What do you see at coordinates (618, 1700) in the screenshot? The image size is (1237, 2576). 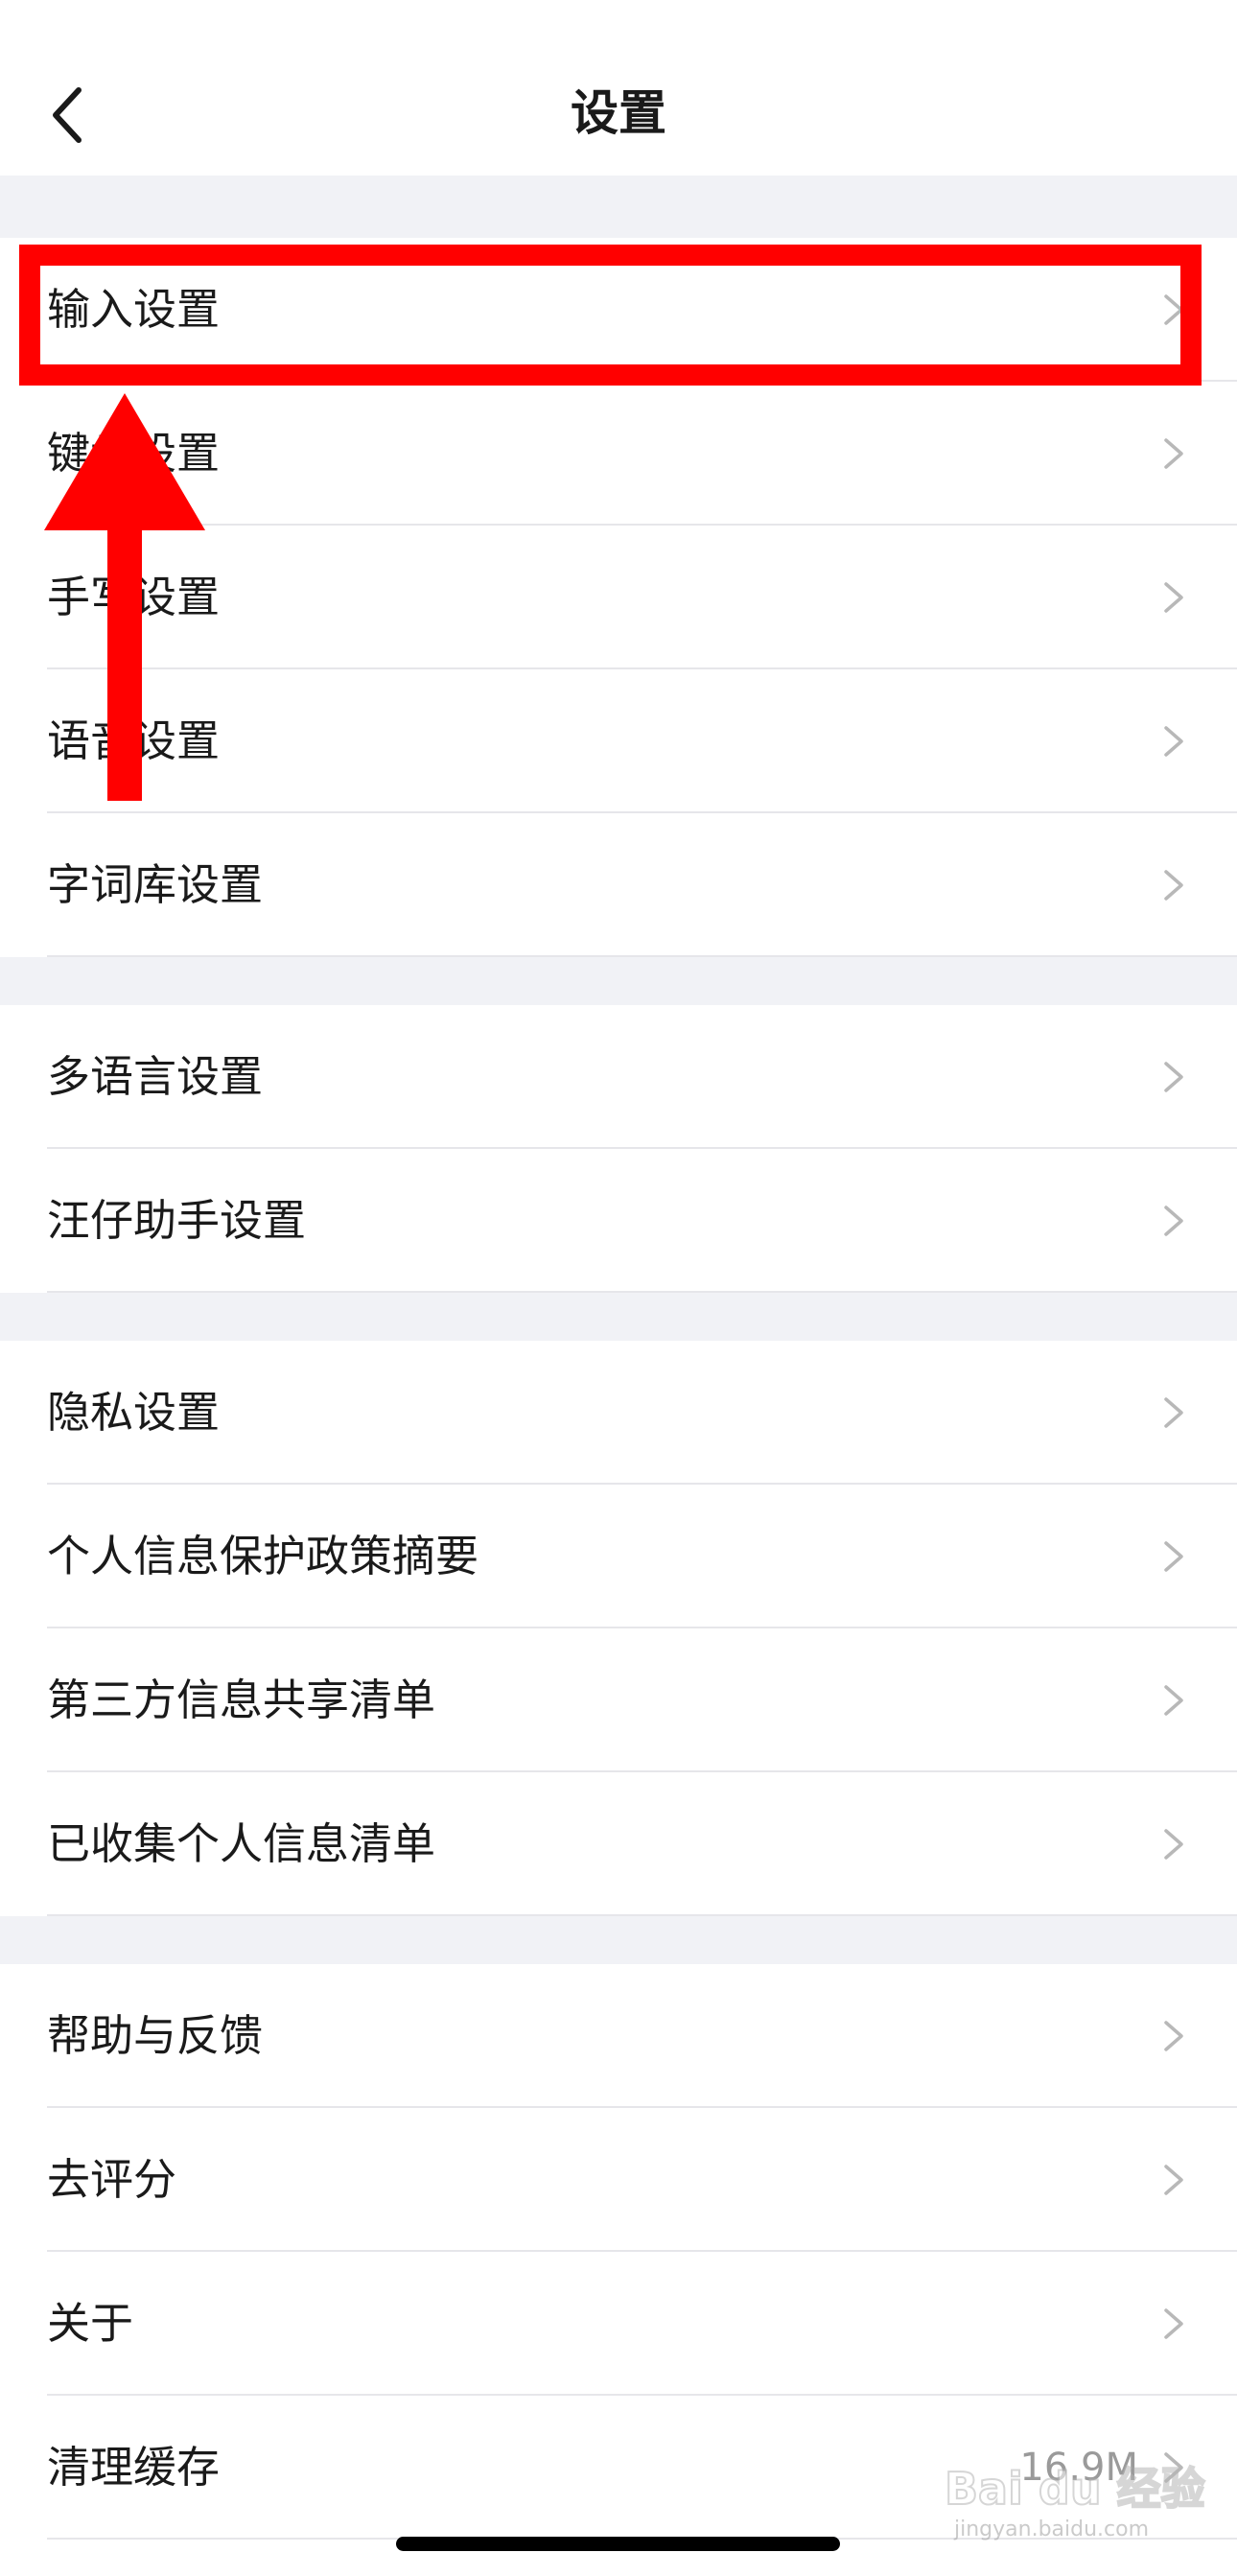 I see `settings-row: 第三方信息共享清单` at bounding box center [618, 1700].